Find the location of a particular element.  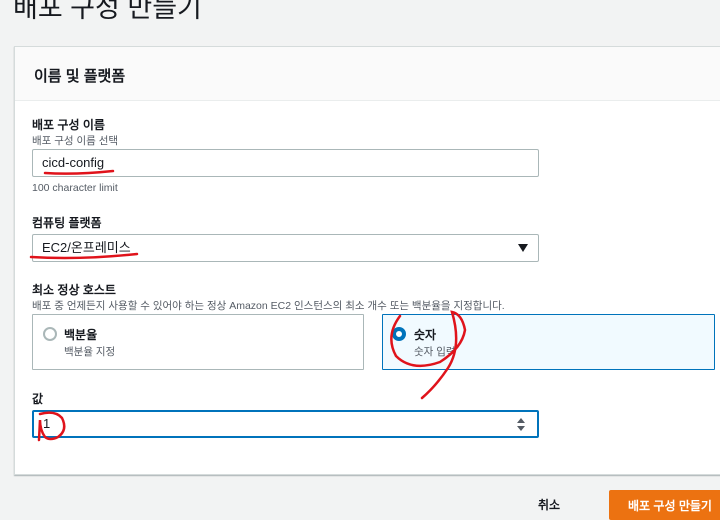

radio-percentage is located at coordinates (50, 334).